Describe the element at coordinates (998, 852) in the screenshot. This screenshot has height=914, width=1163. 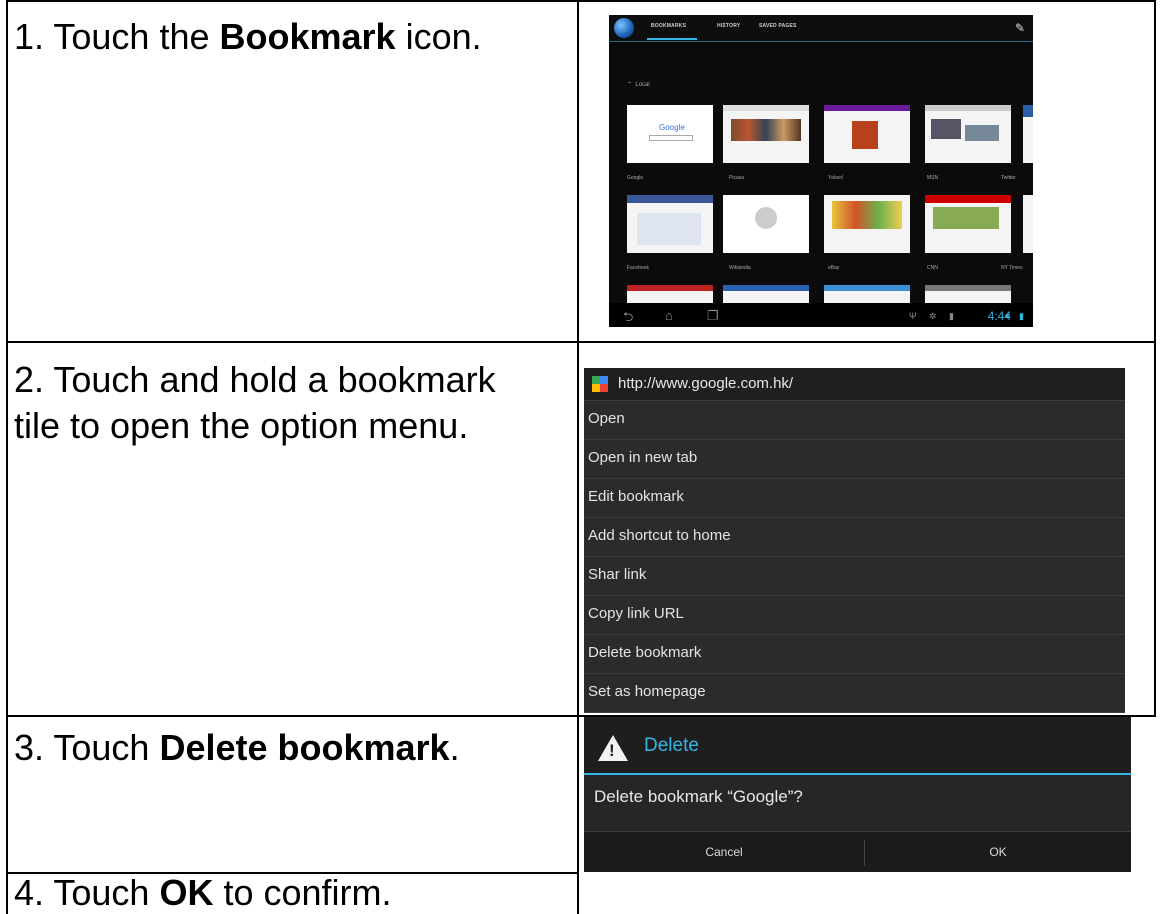
I see `ok-button: OK` at that location.